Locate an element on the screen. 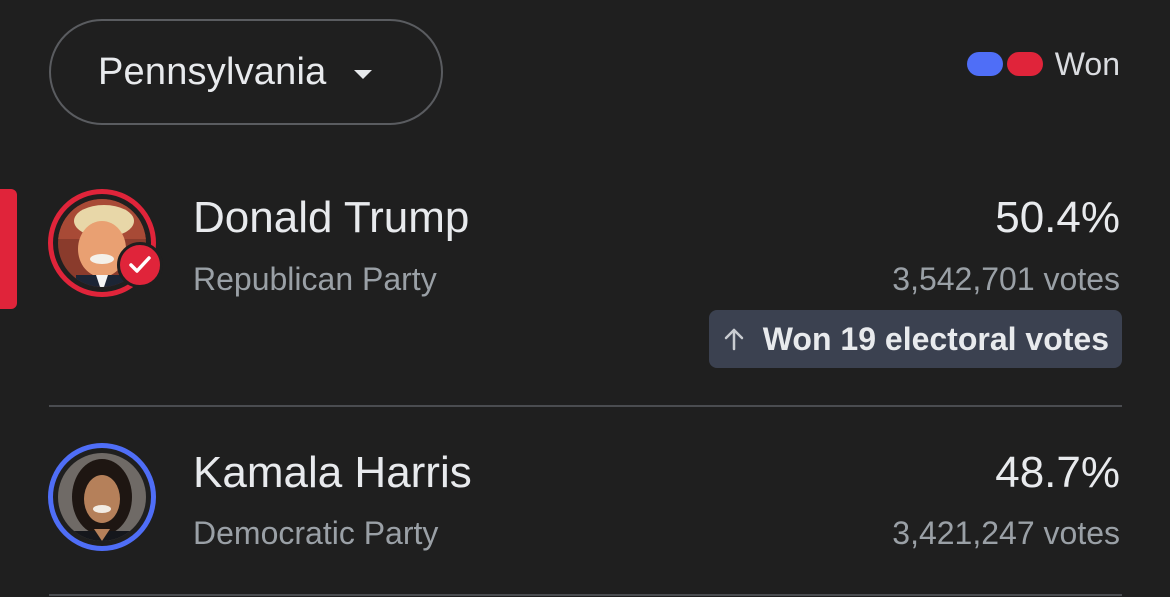 The height and width of the screenshot is (597, 1170). electoral-votes-text: Won 19 electoral votes is located at coordinates (935, 338).